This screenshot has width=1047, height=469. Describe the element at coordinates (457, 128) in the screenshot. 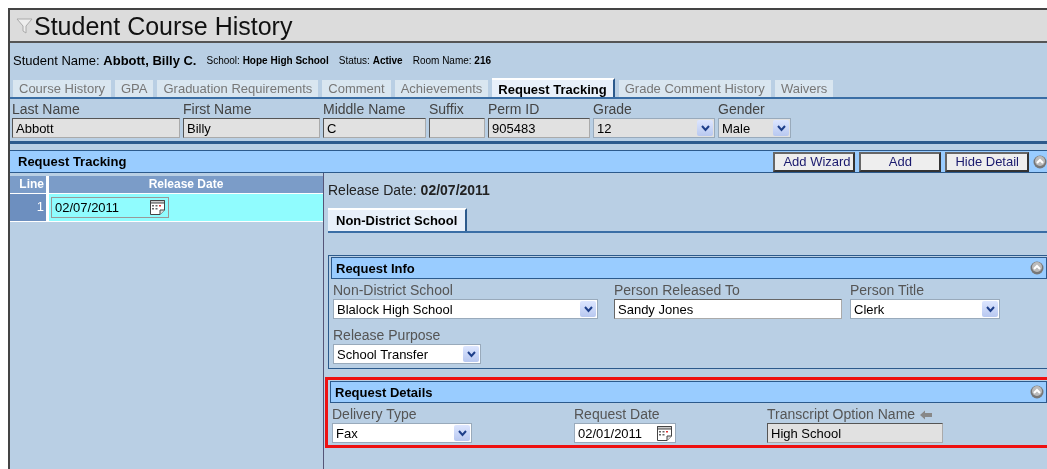

I see `input-field` at that location.